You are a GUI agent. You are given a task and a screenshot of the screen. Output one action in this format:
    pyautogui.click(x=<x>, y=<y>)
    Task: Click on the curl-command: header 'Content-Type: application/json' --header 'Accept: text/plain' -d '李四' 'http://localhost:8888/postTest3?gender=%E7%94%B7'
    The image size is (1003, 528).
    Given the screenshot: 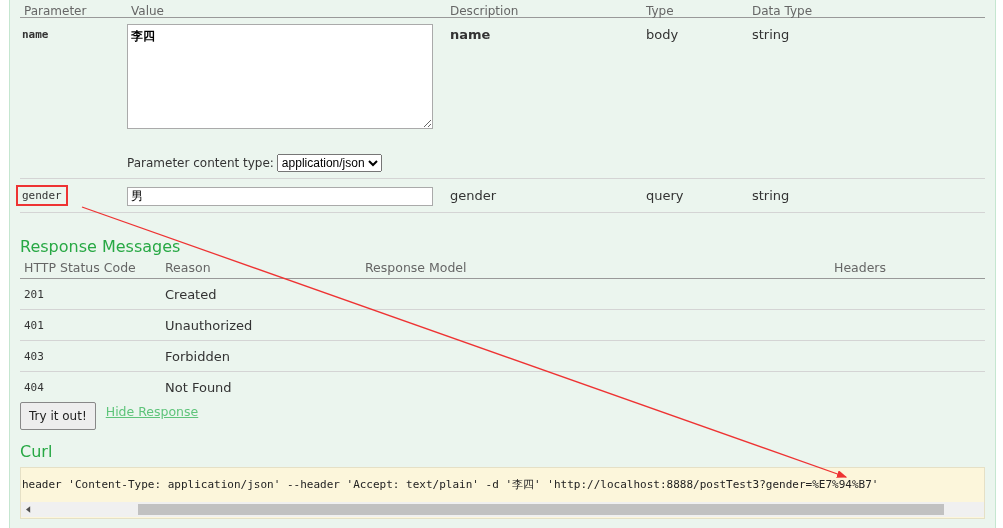 What is the action you would take?
    pyautogui.click(x=450, y=484)
    